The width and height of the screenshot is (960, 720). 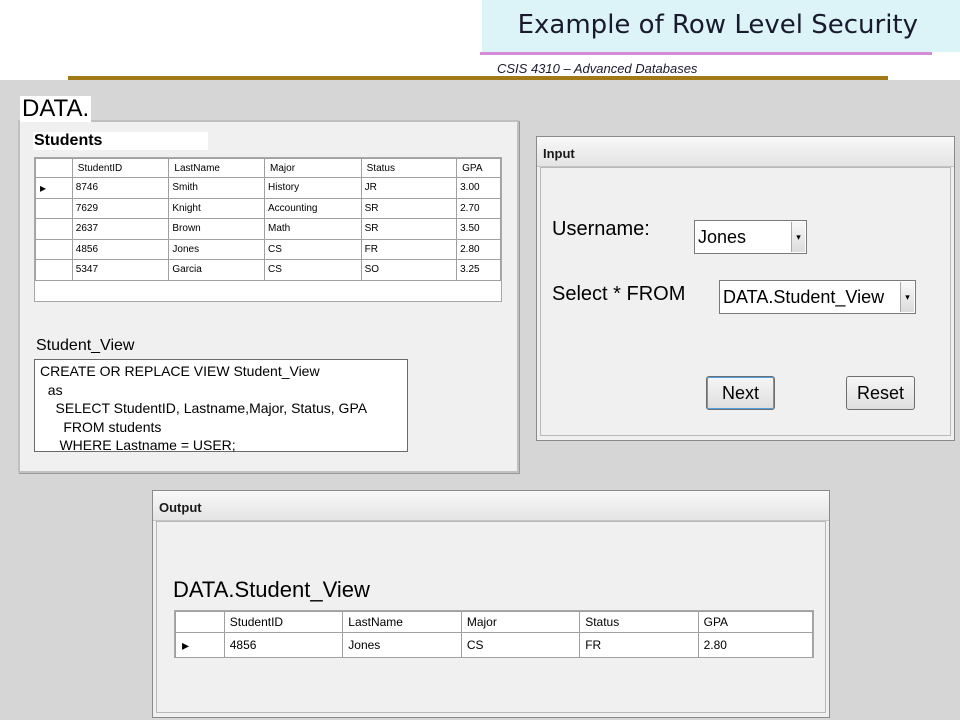 What do you see at coordinates (271, 589) in the screenshot?
I see `output-view-name: DATA.Student_View` at bounding box center [271, 589].